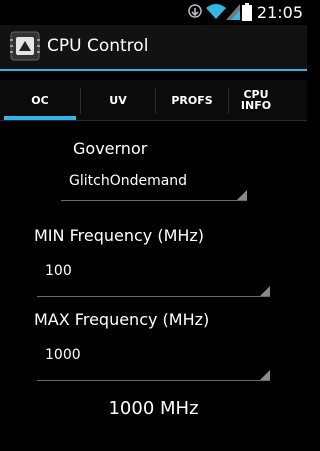  Describe the element at coordinates (195, 14) in the screenshot. I see `download-icon` at that location.